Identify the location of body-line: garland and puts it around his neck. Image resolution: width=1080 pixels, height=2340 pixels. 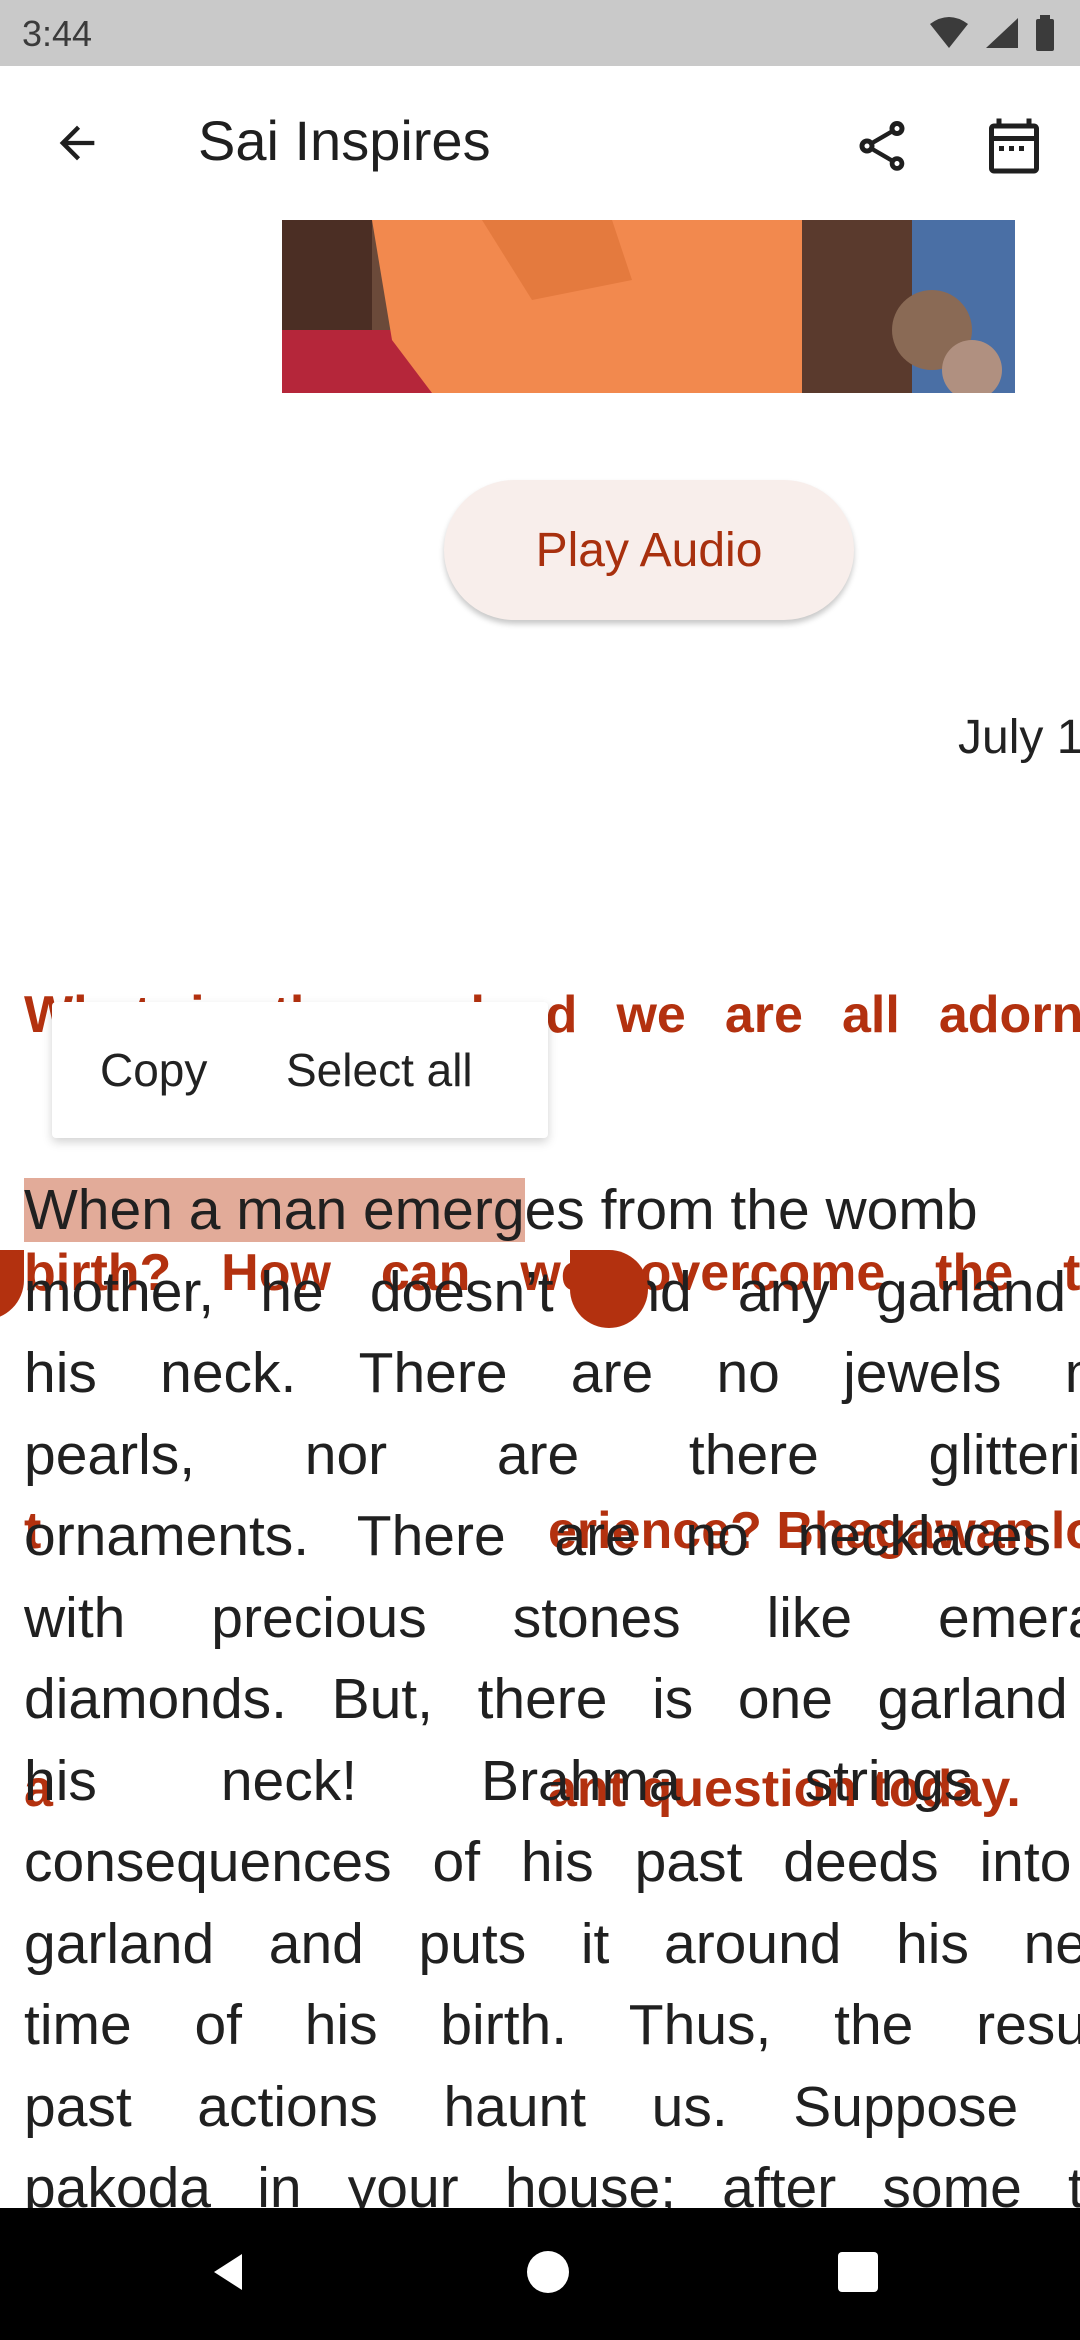
(552, 1943).